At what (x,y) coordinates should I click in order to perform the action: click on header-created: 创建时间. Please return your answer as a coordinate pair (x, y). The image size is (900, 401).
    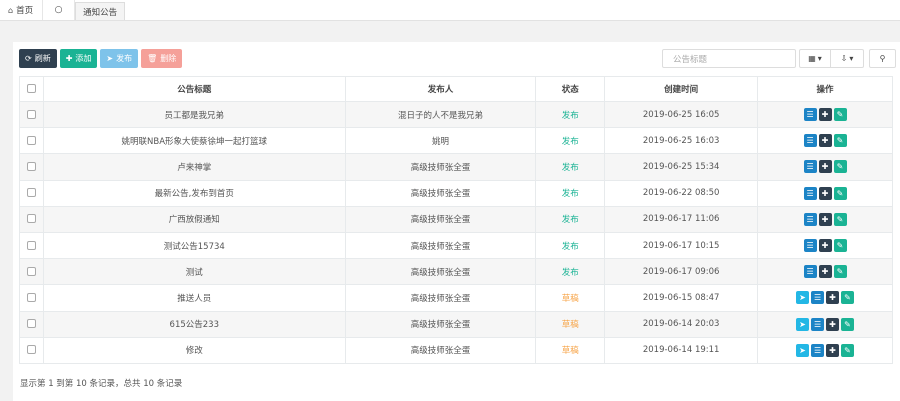
    Looking at the image, I should click on (681, 89).